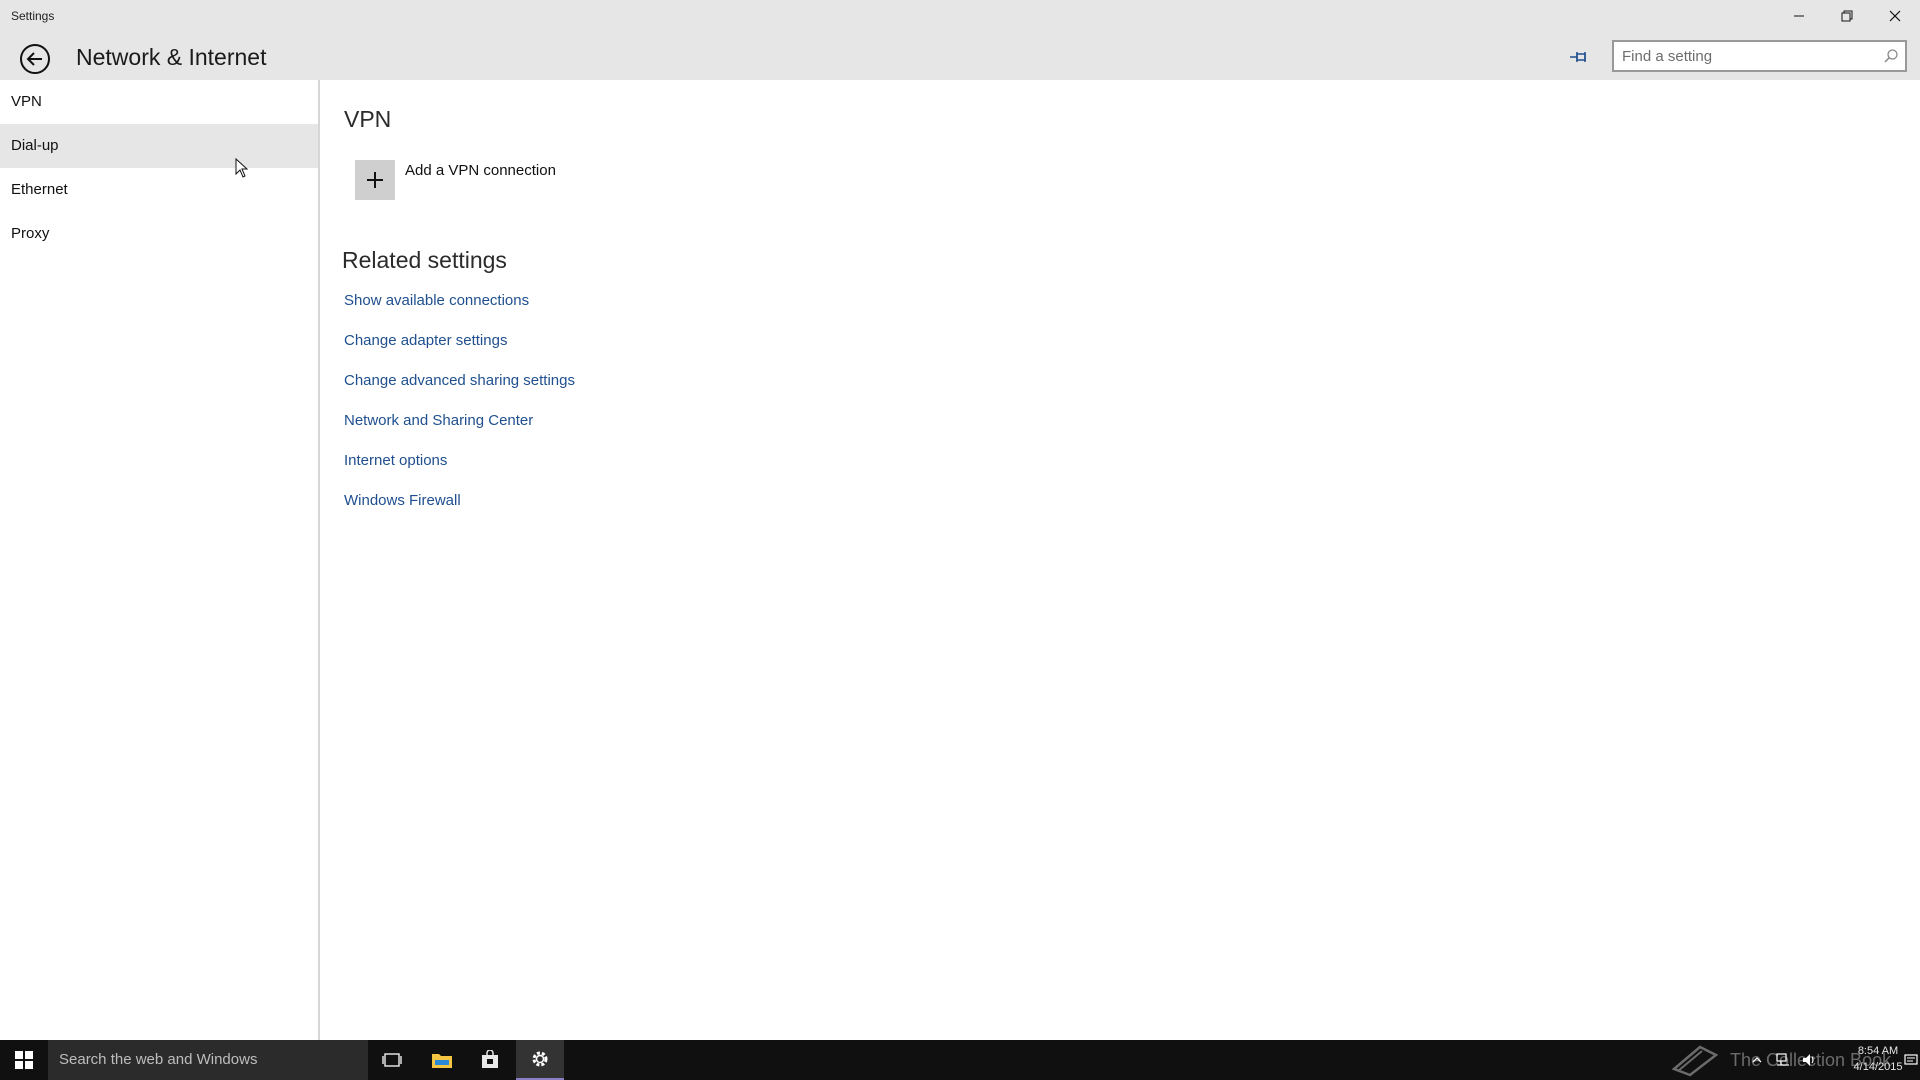  I want to click on action-center-icon, so click(1911, 1059).